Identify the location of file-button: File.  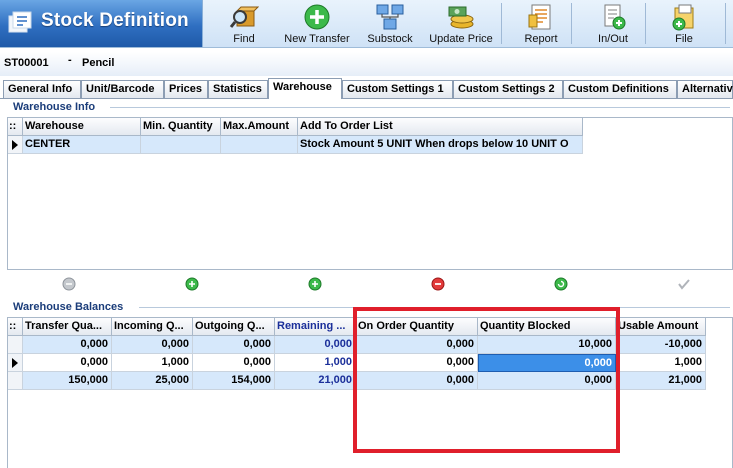
(684, 23).